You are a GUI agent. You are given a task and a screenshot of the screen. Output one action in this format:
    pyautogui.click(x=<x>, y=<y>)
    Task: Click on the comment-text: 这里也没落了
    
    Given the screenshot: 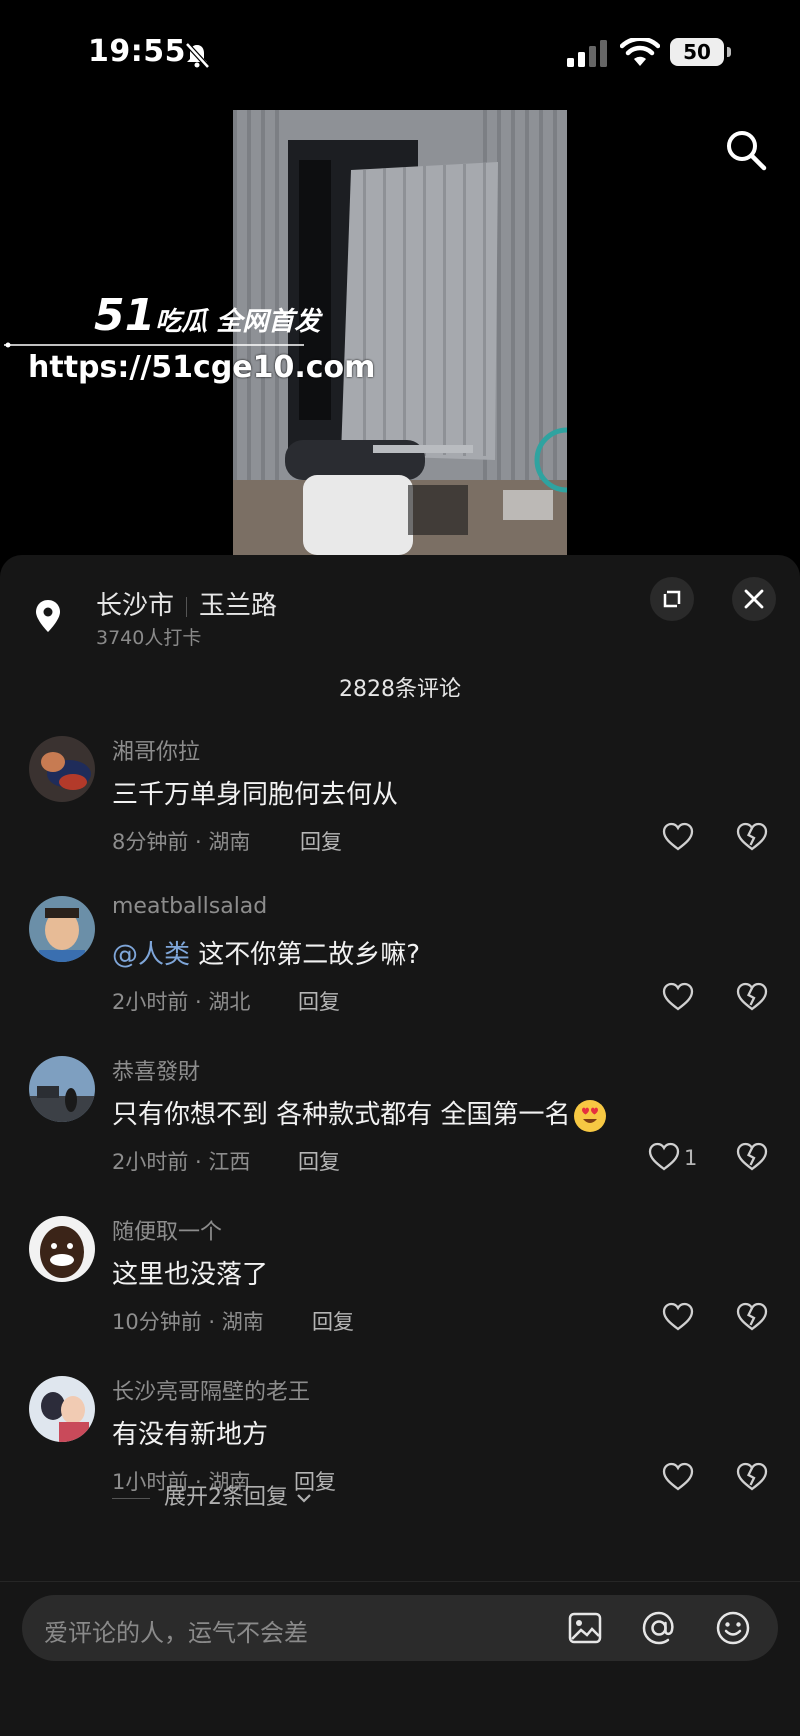 What is the action you would take?
    pyautogui.click(x=190, y=1275)
    